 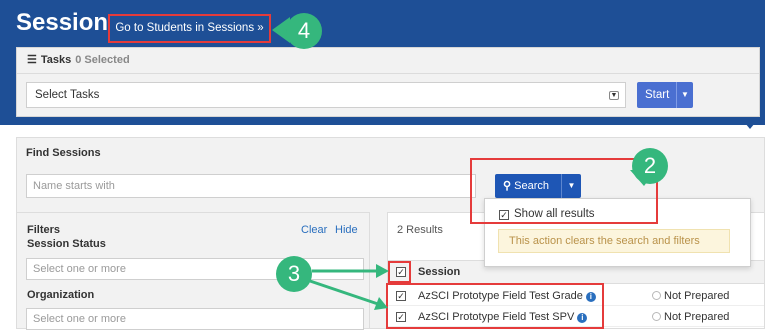 What do you see at coordinates (344, 292) in the screenshot?
I see `step3-arrow-b` at bounding box center [344, 292].